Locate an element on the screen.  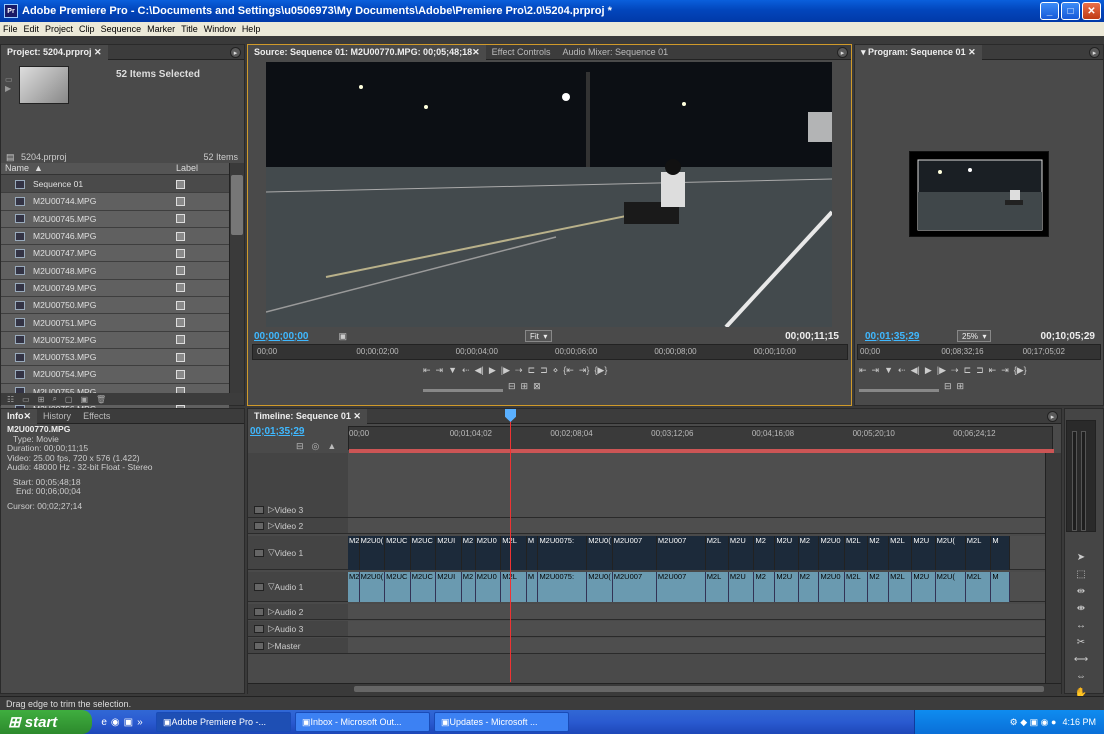
audio-clip: M is located at coordinates (532, 587).